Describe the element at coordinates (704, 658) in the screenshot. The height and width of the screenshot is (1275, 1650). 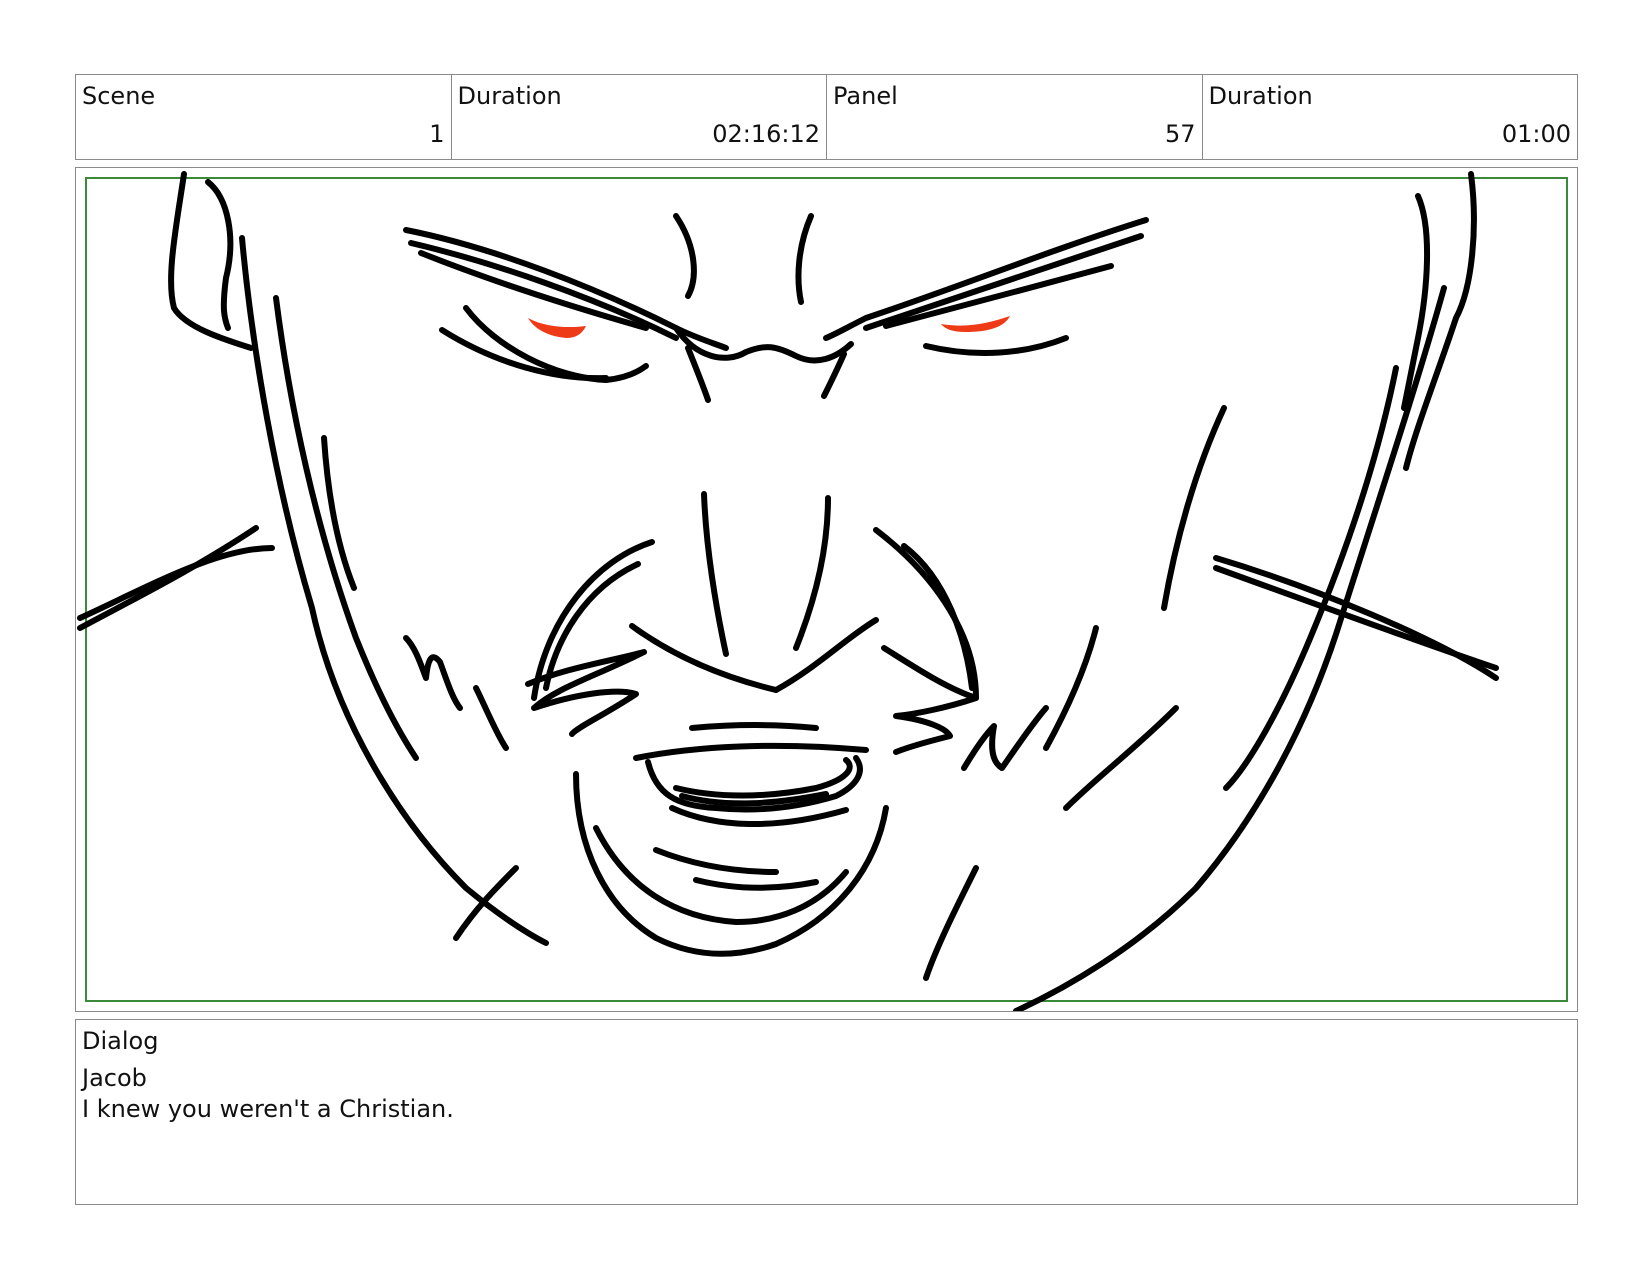
I see `nose-base-left` at that location.